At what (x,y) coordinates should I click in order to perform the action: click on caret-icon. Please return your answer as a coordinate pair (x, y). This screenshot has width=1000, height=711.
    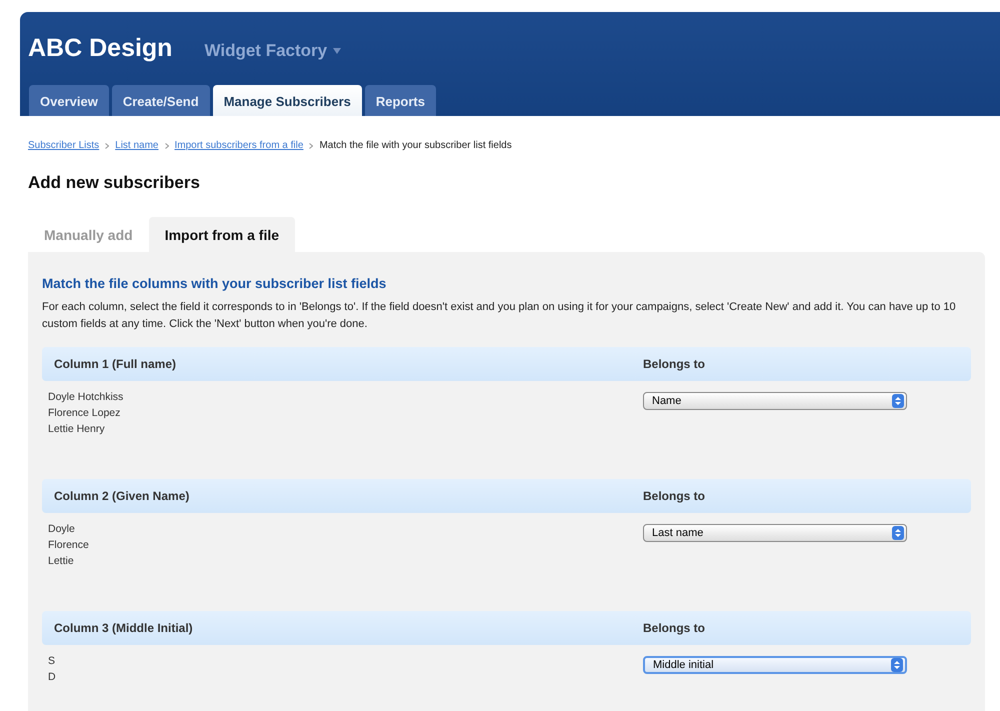
    Looking at the image, I should click on (337, 51).